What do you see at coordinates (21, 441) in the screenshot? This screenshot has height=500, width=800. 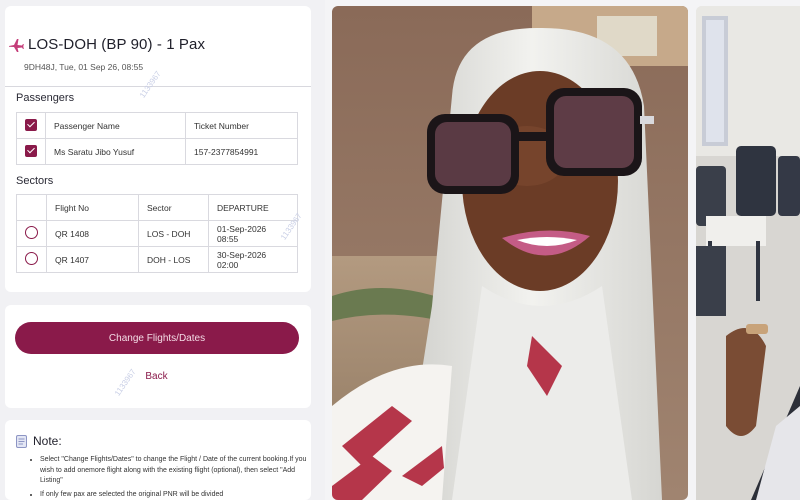 I see `document-icon` at bounding box center [21, 441].